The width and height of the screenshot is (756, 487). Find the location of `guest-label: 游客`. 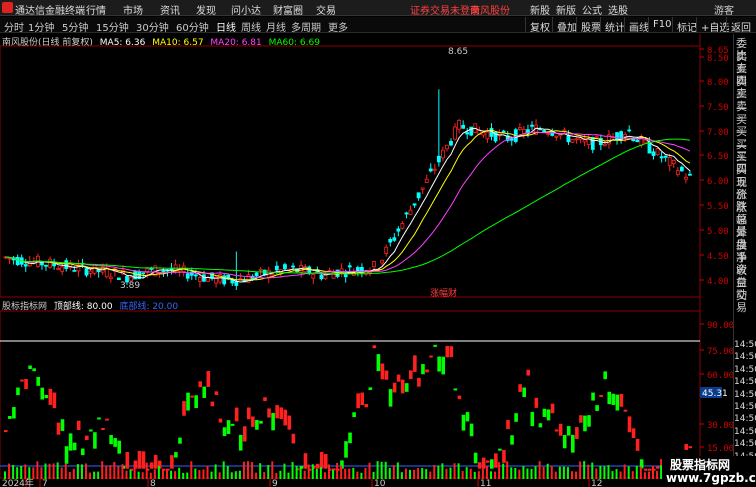

guest-label: 游客 is located at coordinates (724, 9).